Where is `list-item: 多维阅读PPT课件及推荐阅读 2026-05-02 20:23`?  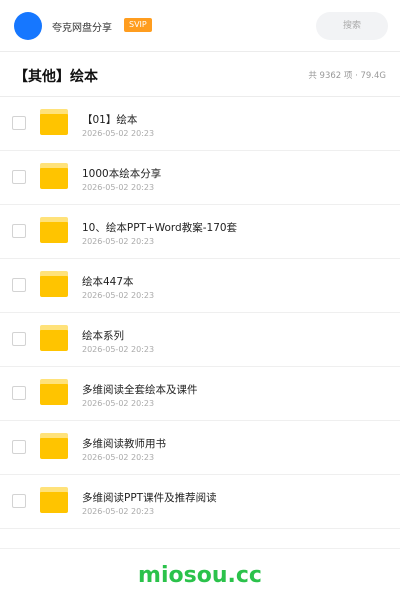
list-item: 多维阅读PPT课件及推荐阅读 2026-05-02 20:23 is located at coordinates (200, 502).